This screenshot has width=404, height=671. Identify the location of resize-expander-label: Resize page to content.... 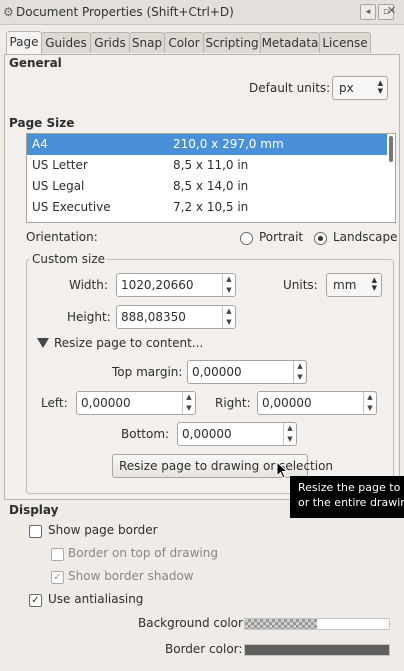
(128, 343).